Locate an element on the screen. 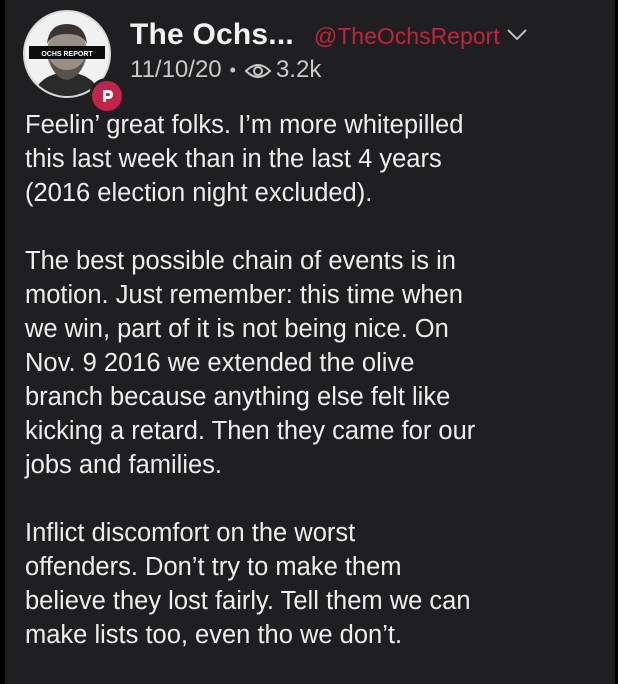 The width and height of the screenshot is (618, 684). post-text-line: offenders. Don’t try to make them is located at coordinates (213, 567).